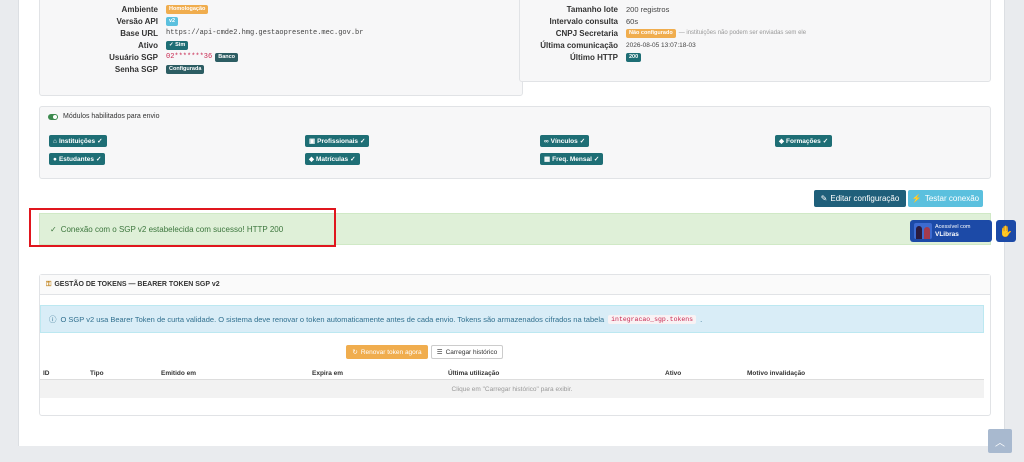  What do you see at coordinates (1006, 231) in the screenshot?
I see `sign-language-icon: ✋` at bounding box center [1006, 231].